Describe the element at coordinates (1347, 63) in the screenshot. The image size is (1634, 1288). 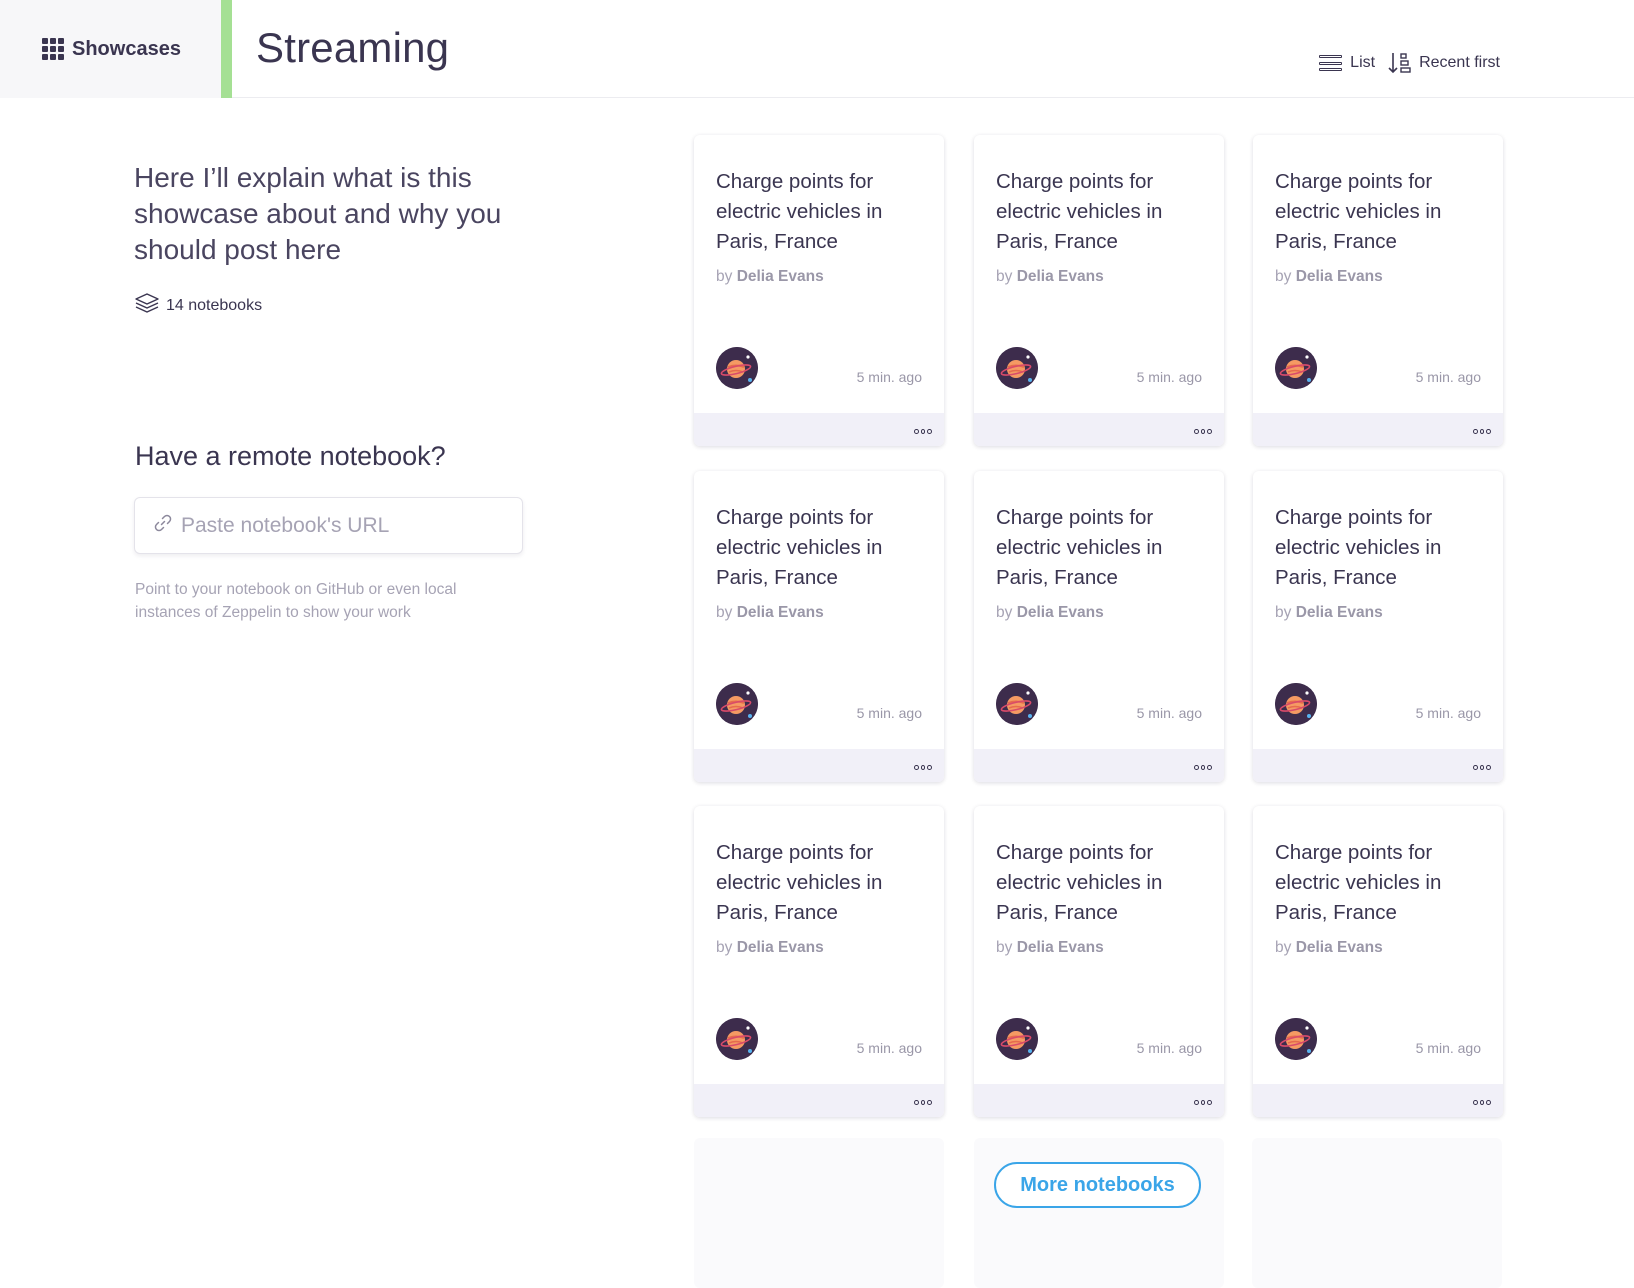
I see `list-view-toggle: List` at that location.